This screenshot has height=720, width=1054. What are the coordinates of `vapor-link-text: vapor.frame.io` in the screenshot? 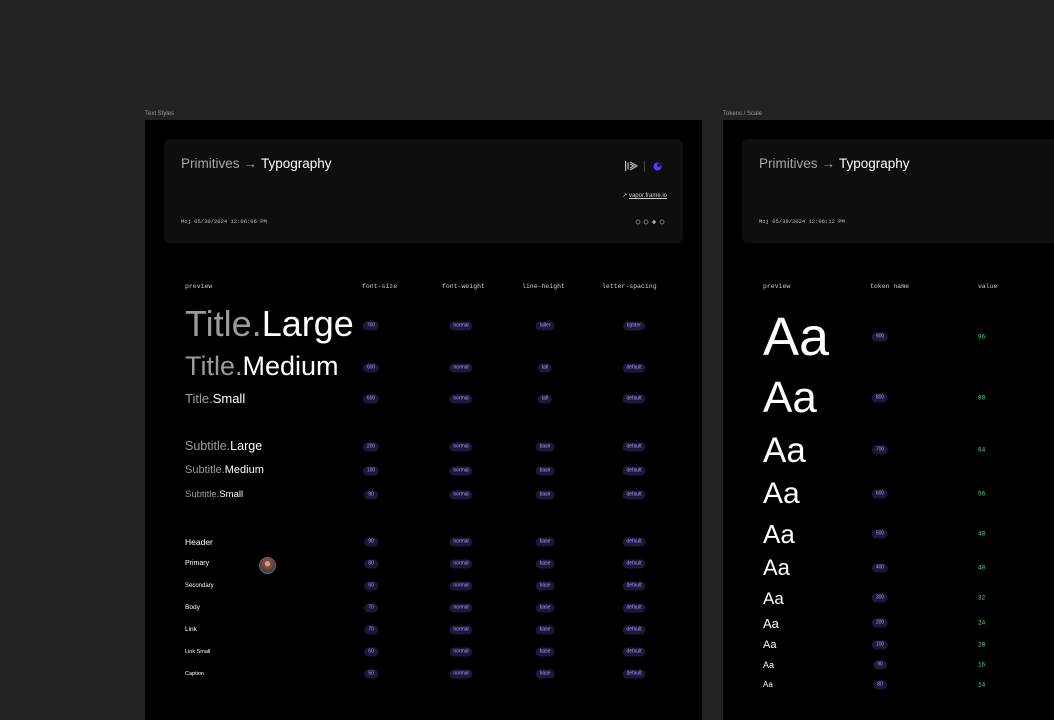 It's located at (648, 196).